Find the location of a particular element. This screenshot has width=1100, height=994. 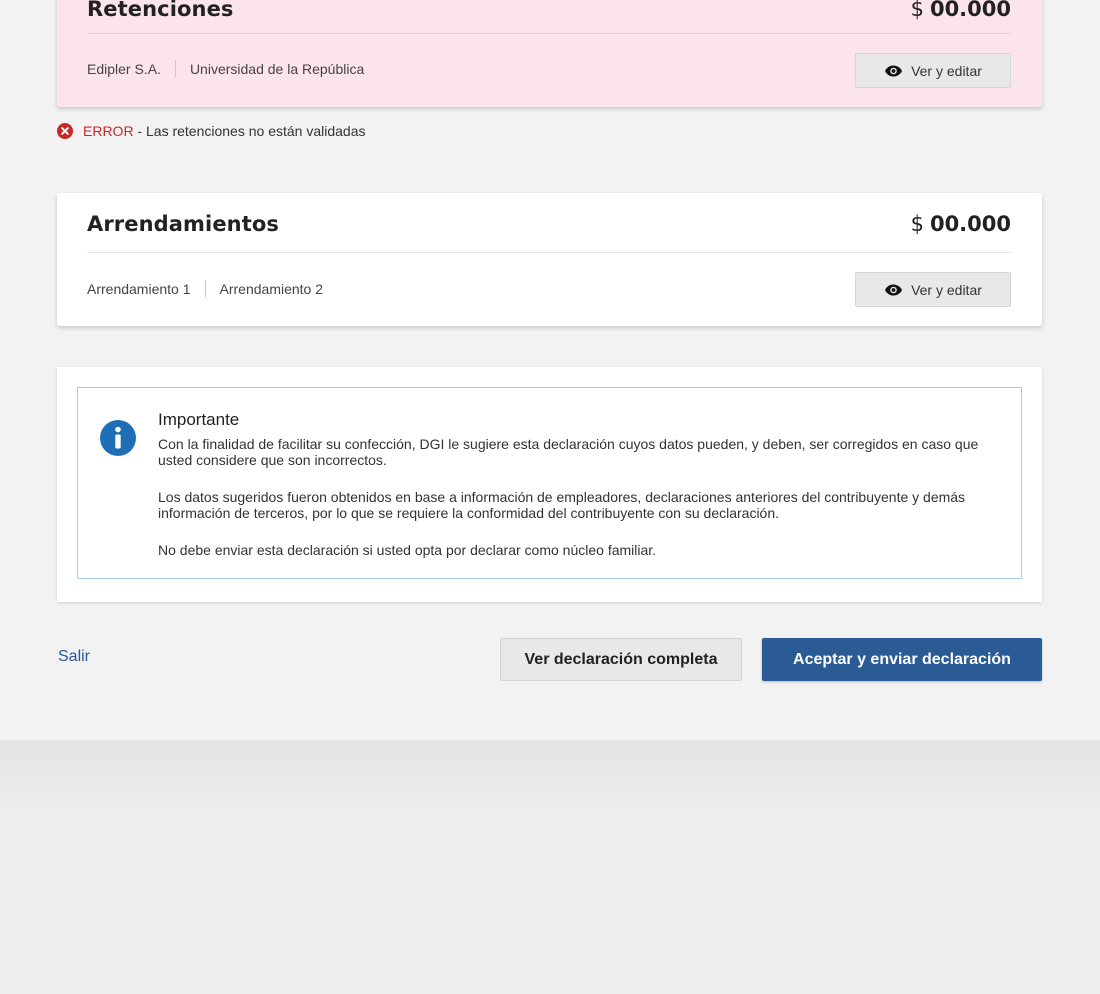

lease-item: Arrendamiento 1 is located at coordinates (139, 288).